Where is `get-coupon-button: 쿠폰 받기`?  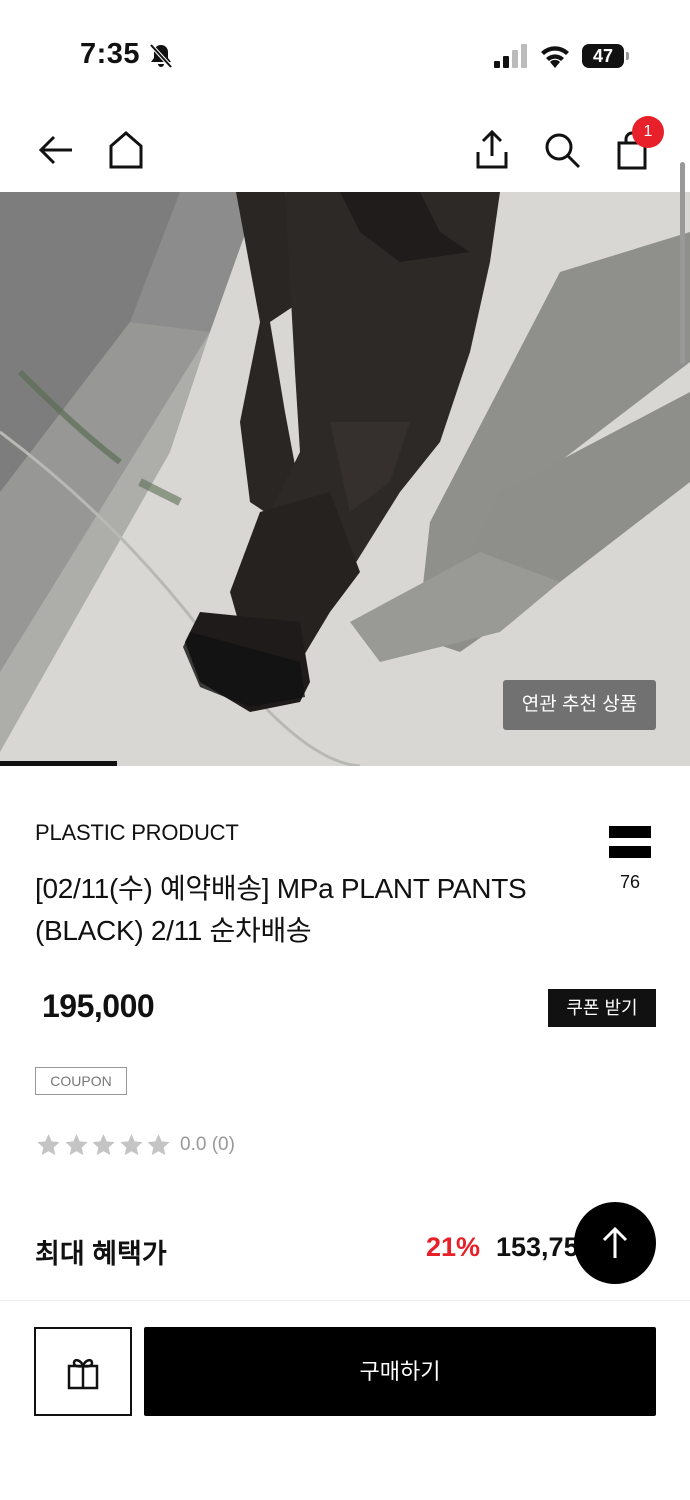 get-coupon-button: 쿠폰 받기 is located at coordinates (602, 1008).